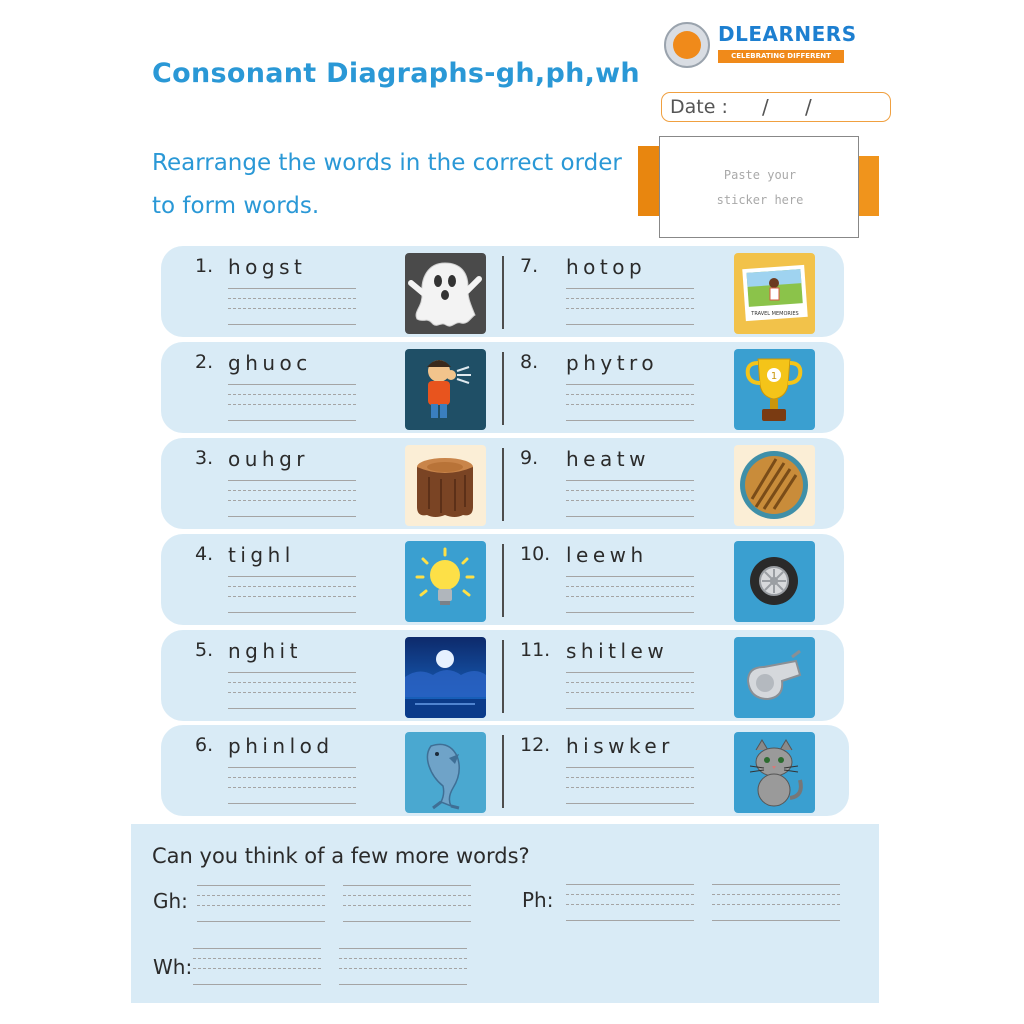 The image size is (1024, 1024). Describe the element at coordinates (204, 745) in the screenshot. I see `item-number: 6.` at that location.